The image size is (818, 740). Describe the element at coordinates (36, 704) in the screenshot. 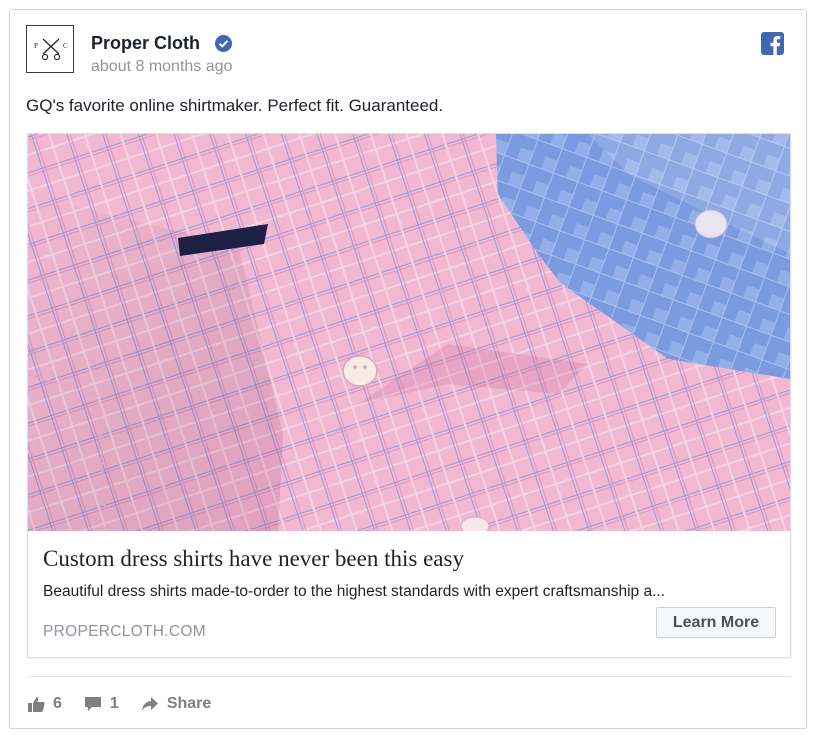

I see `thumbs-up-icon` at that location.